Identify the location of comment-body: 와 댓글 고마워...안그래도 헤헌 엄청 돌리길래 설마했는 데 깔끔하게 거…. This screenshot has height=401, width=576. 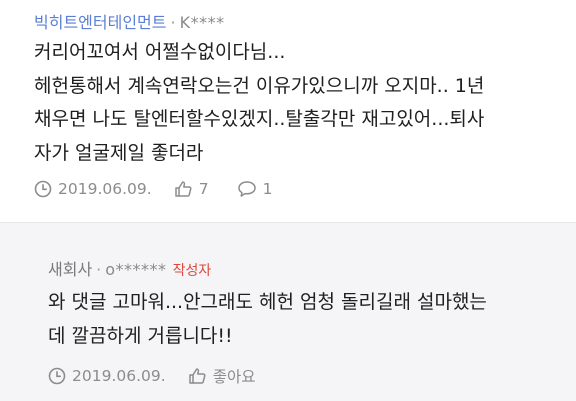
(300, 319).